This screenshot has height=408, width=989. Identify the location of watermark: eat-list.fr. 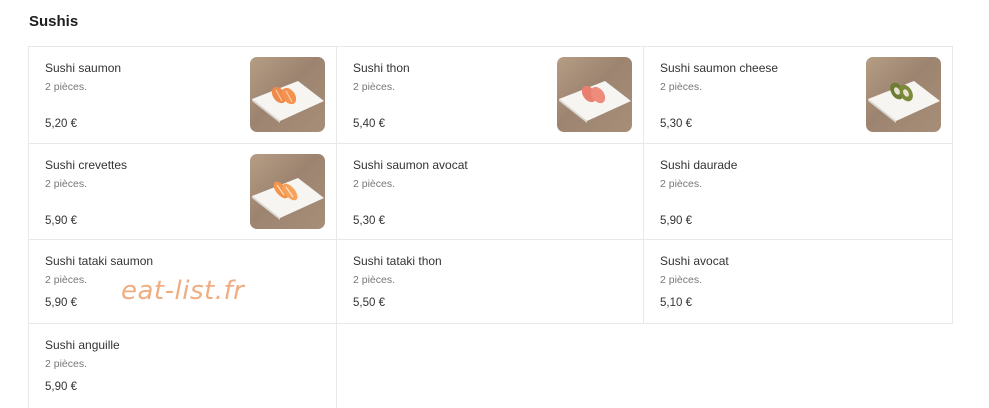
(183, 291).